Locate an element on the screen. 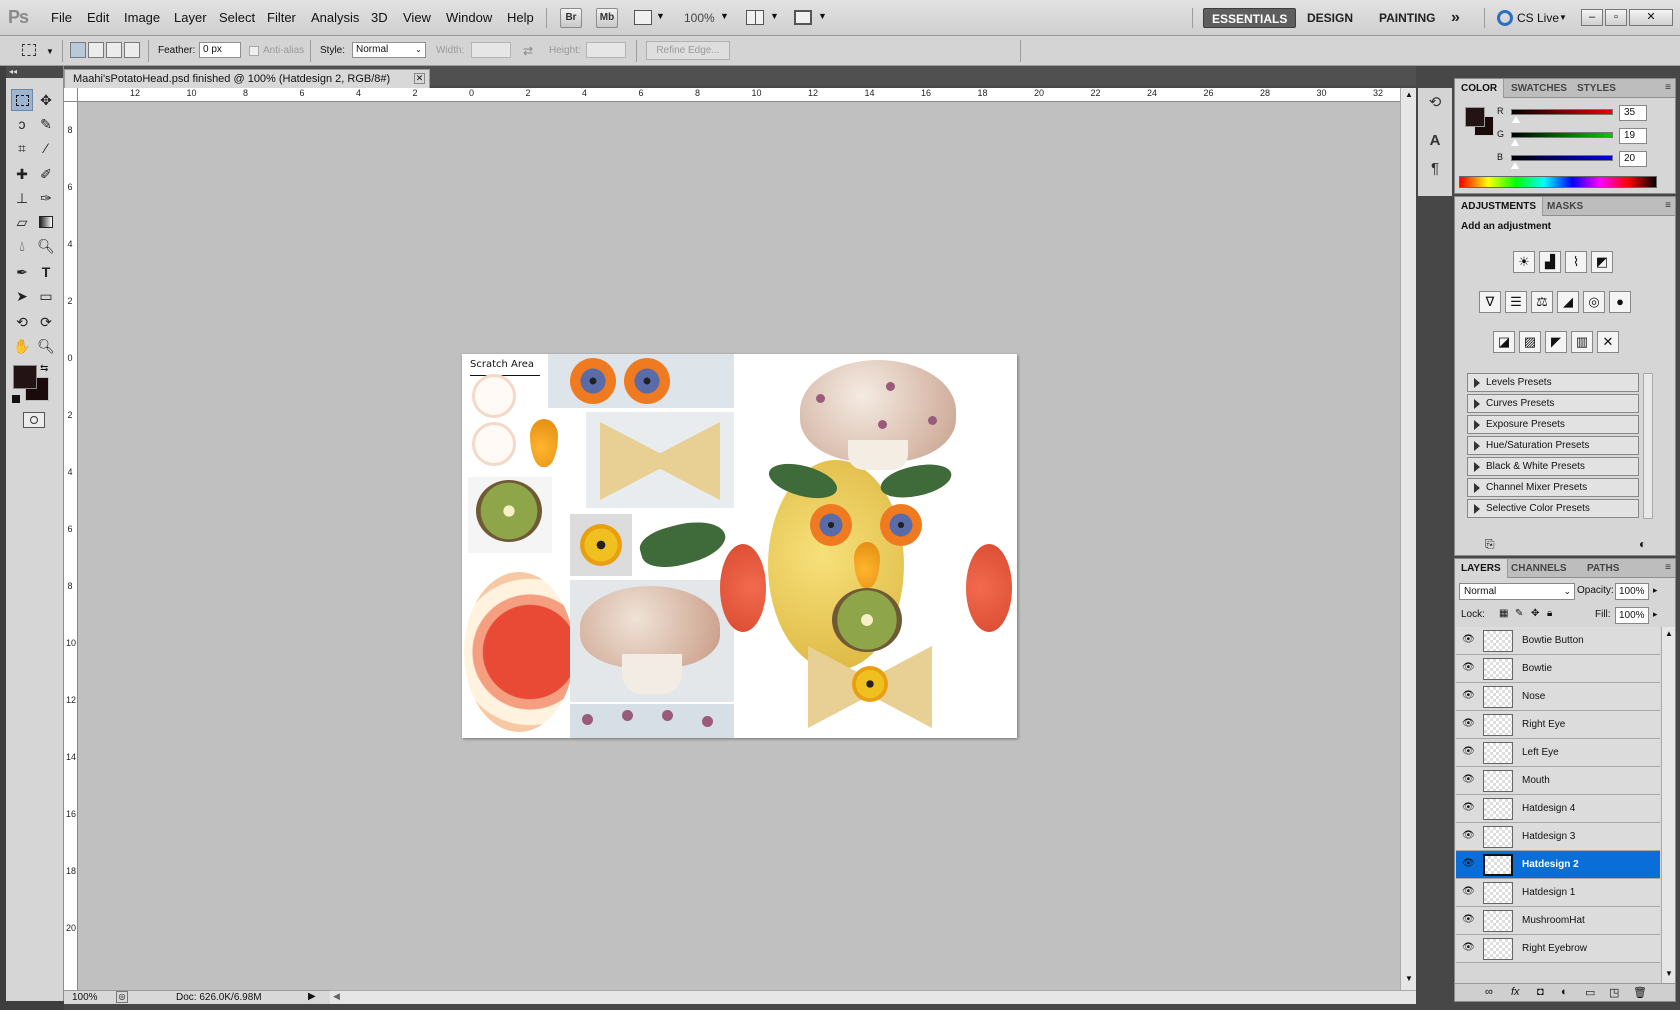  mini-bridge-button: Mb is located at coordinates (607, 18).